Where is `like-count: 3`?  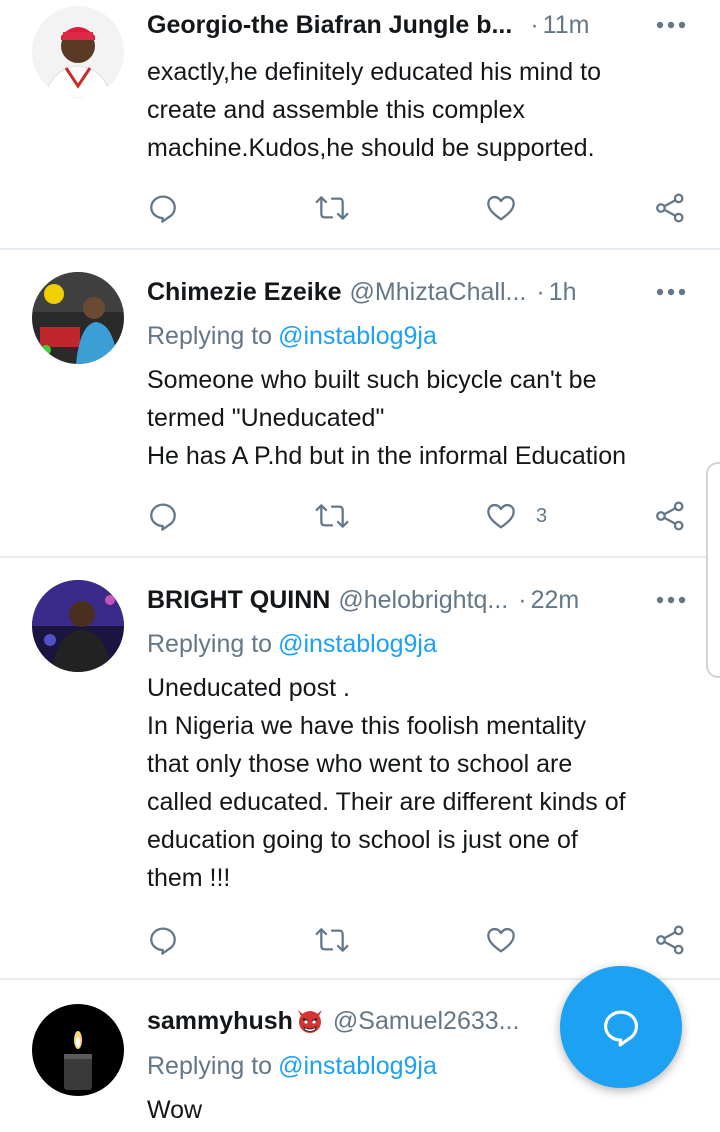 like-count: 3 is located at coordinates (542, 515).